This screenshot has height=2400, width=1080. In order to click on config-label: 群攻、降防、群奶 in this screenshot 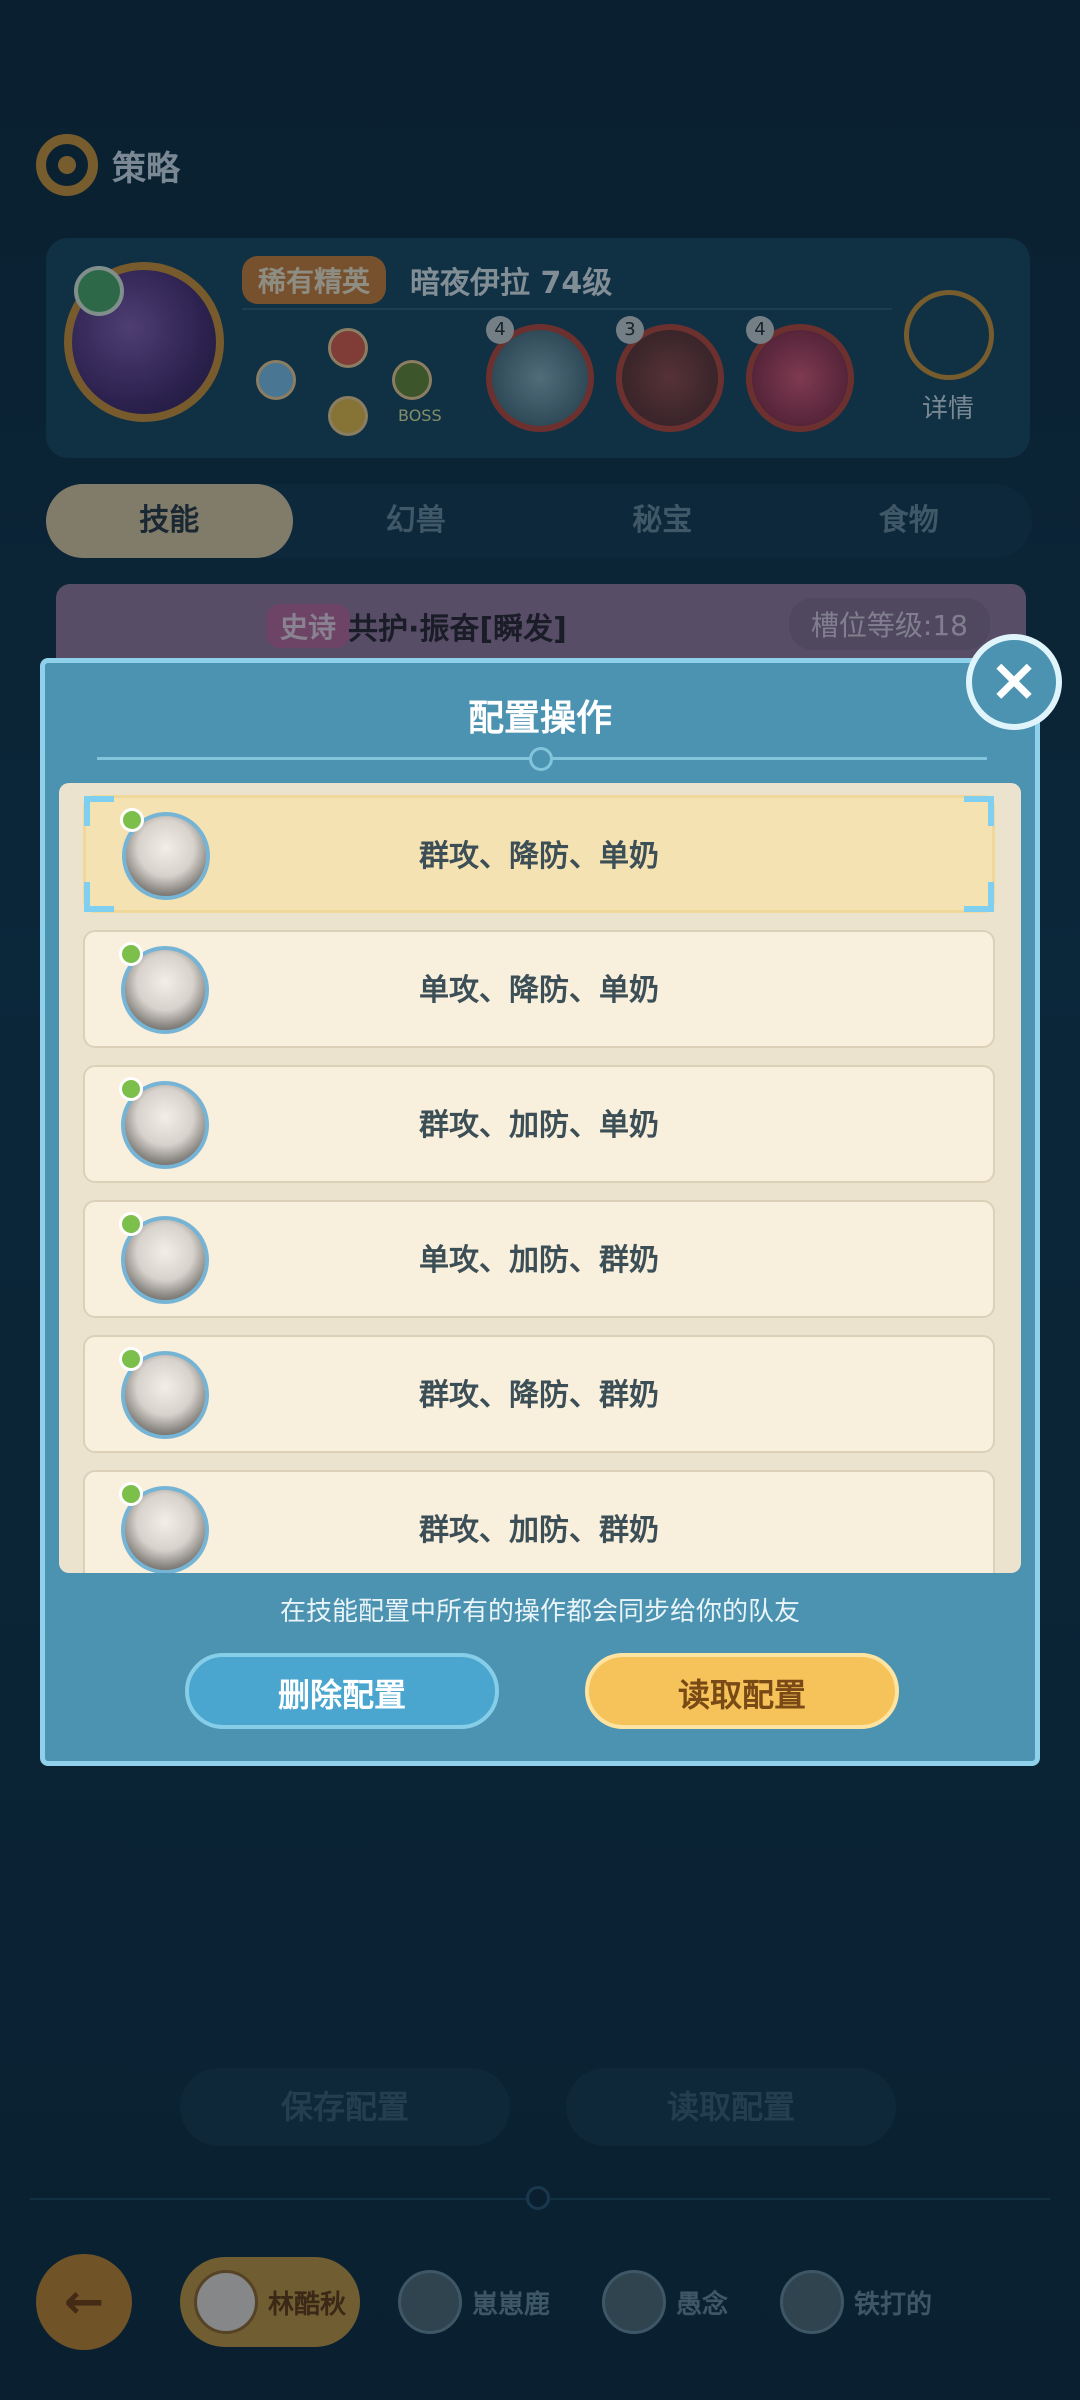, I will do `click(539, 1395)`.